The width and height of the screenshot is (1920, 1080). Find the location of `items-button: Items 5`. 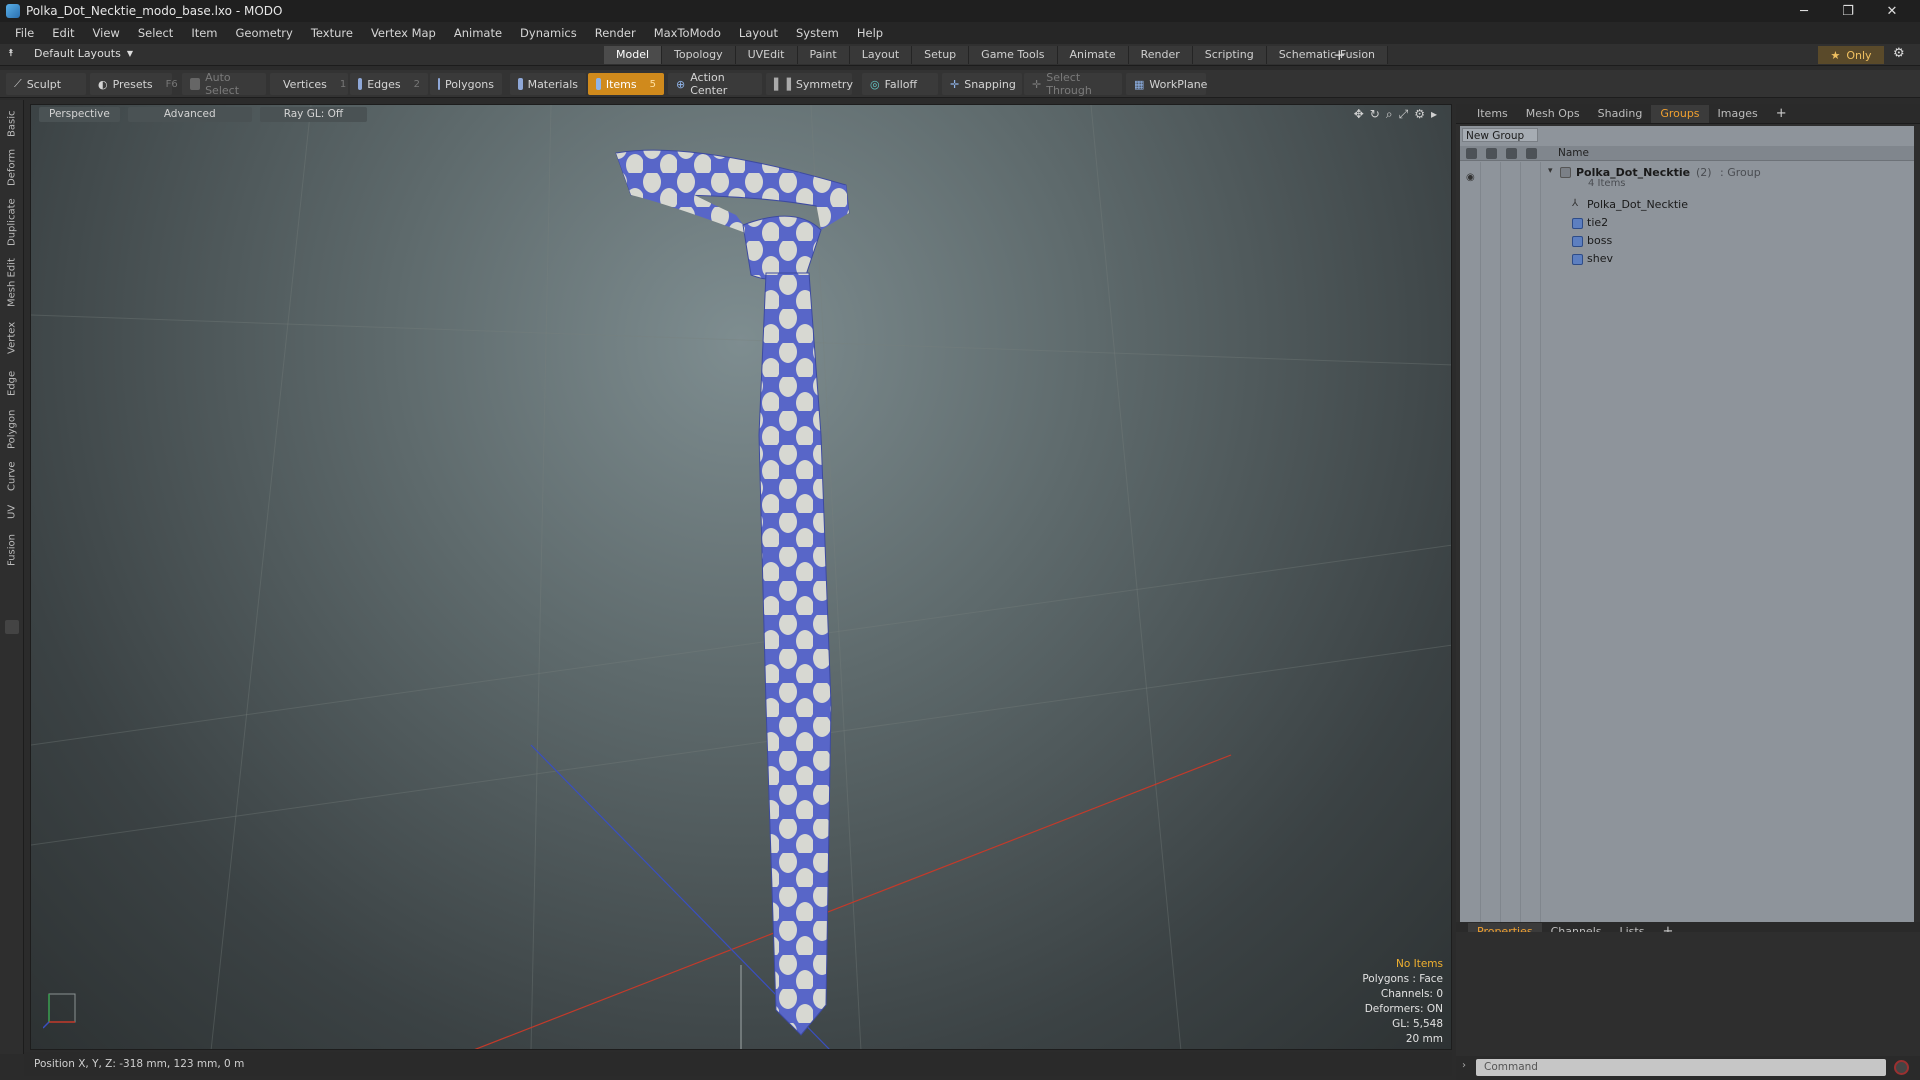

items-button: Items 5 is located at coordinates (626, 84).